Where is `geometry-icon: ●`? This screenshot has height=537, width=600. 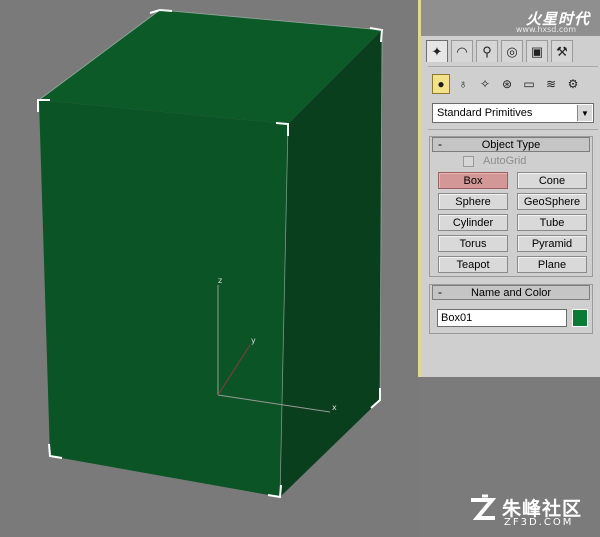
geometry-icon: ● is located at coordinates (441, 84).